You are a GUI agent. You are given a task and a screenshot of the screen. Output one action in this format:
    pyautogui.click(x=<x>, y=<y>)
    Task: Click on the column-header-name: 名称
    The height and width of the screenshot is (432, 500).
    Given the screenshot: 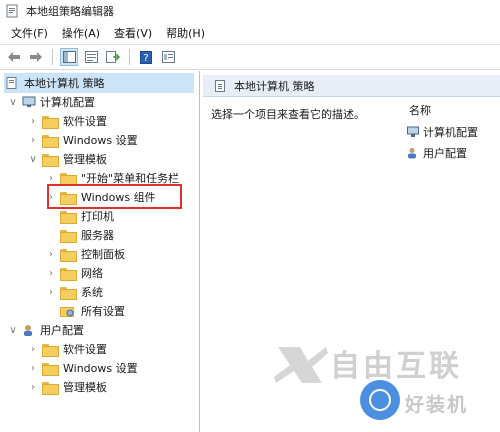 What is the action you would take?
    pyautogui.click(x=420, y=110)
    